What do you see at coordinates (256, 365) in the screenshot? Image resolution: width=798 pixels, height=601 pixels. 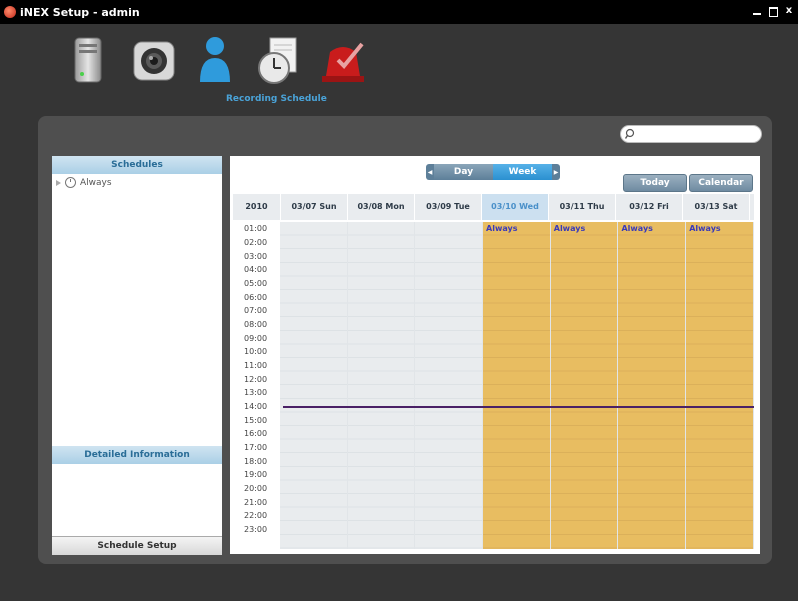 I see `time-label: 11:00` at bounding box center [256, 365].